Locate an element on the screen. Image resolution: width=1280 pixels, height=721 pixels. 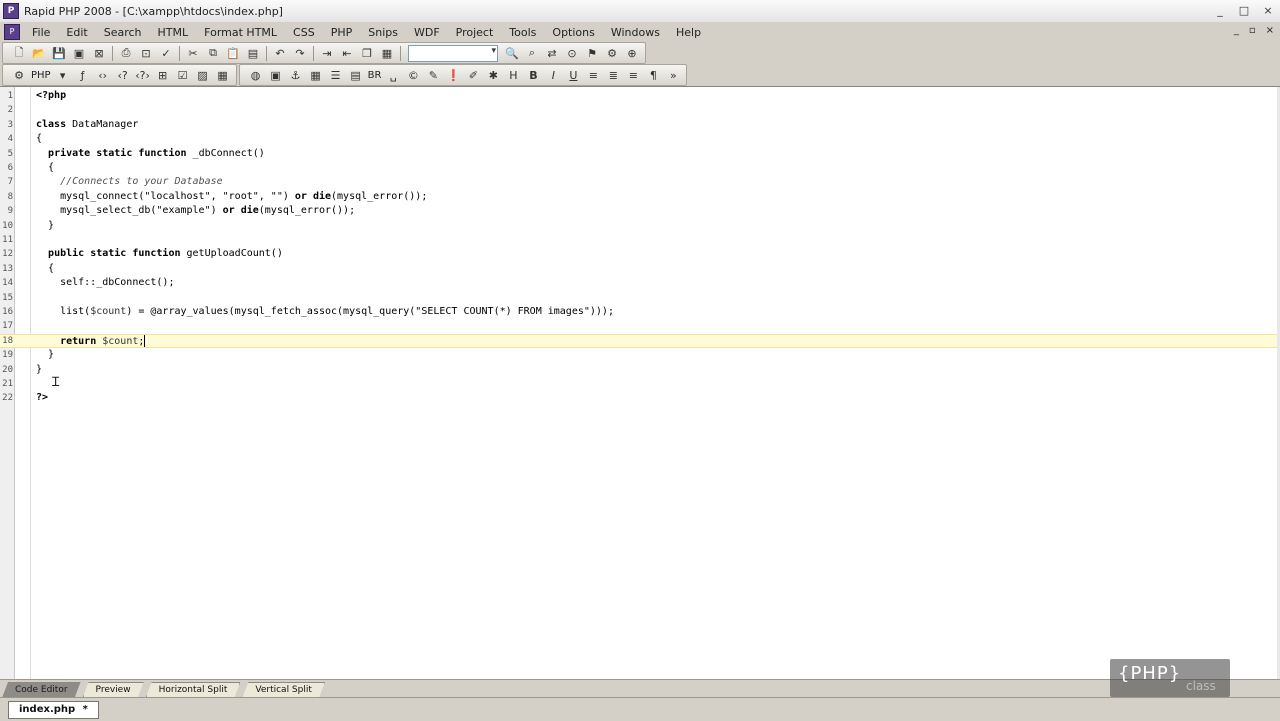
document-icon: P is located at coordinates (12, 32).